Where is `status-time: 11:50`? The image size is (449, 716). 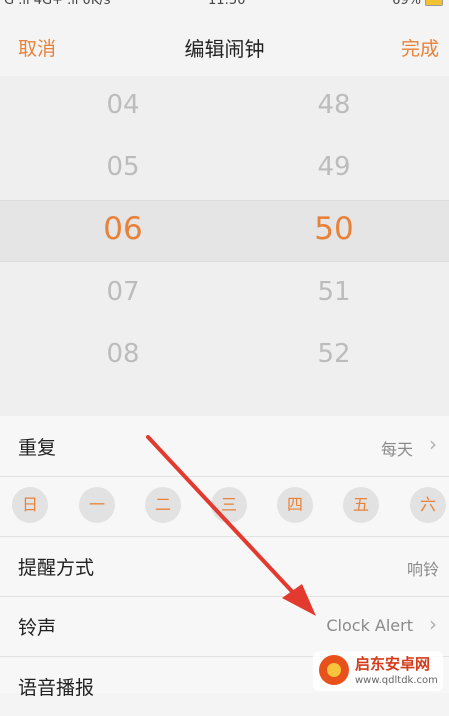 status-time: 11:50 is located at coordinates (227, 4).